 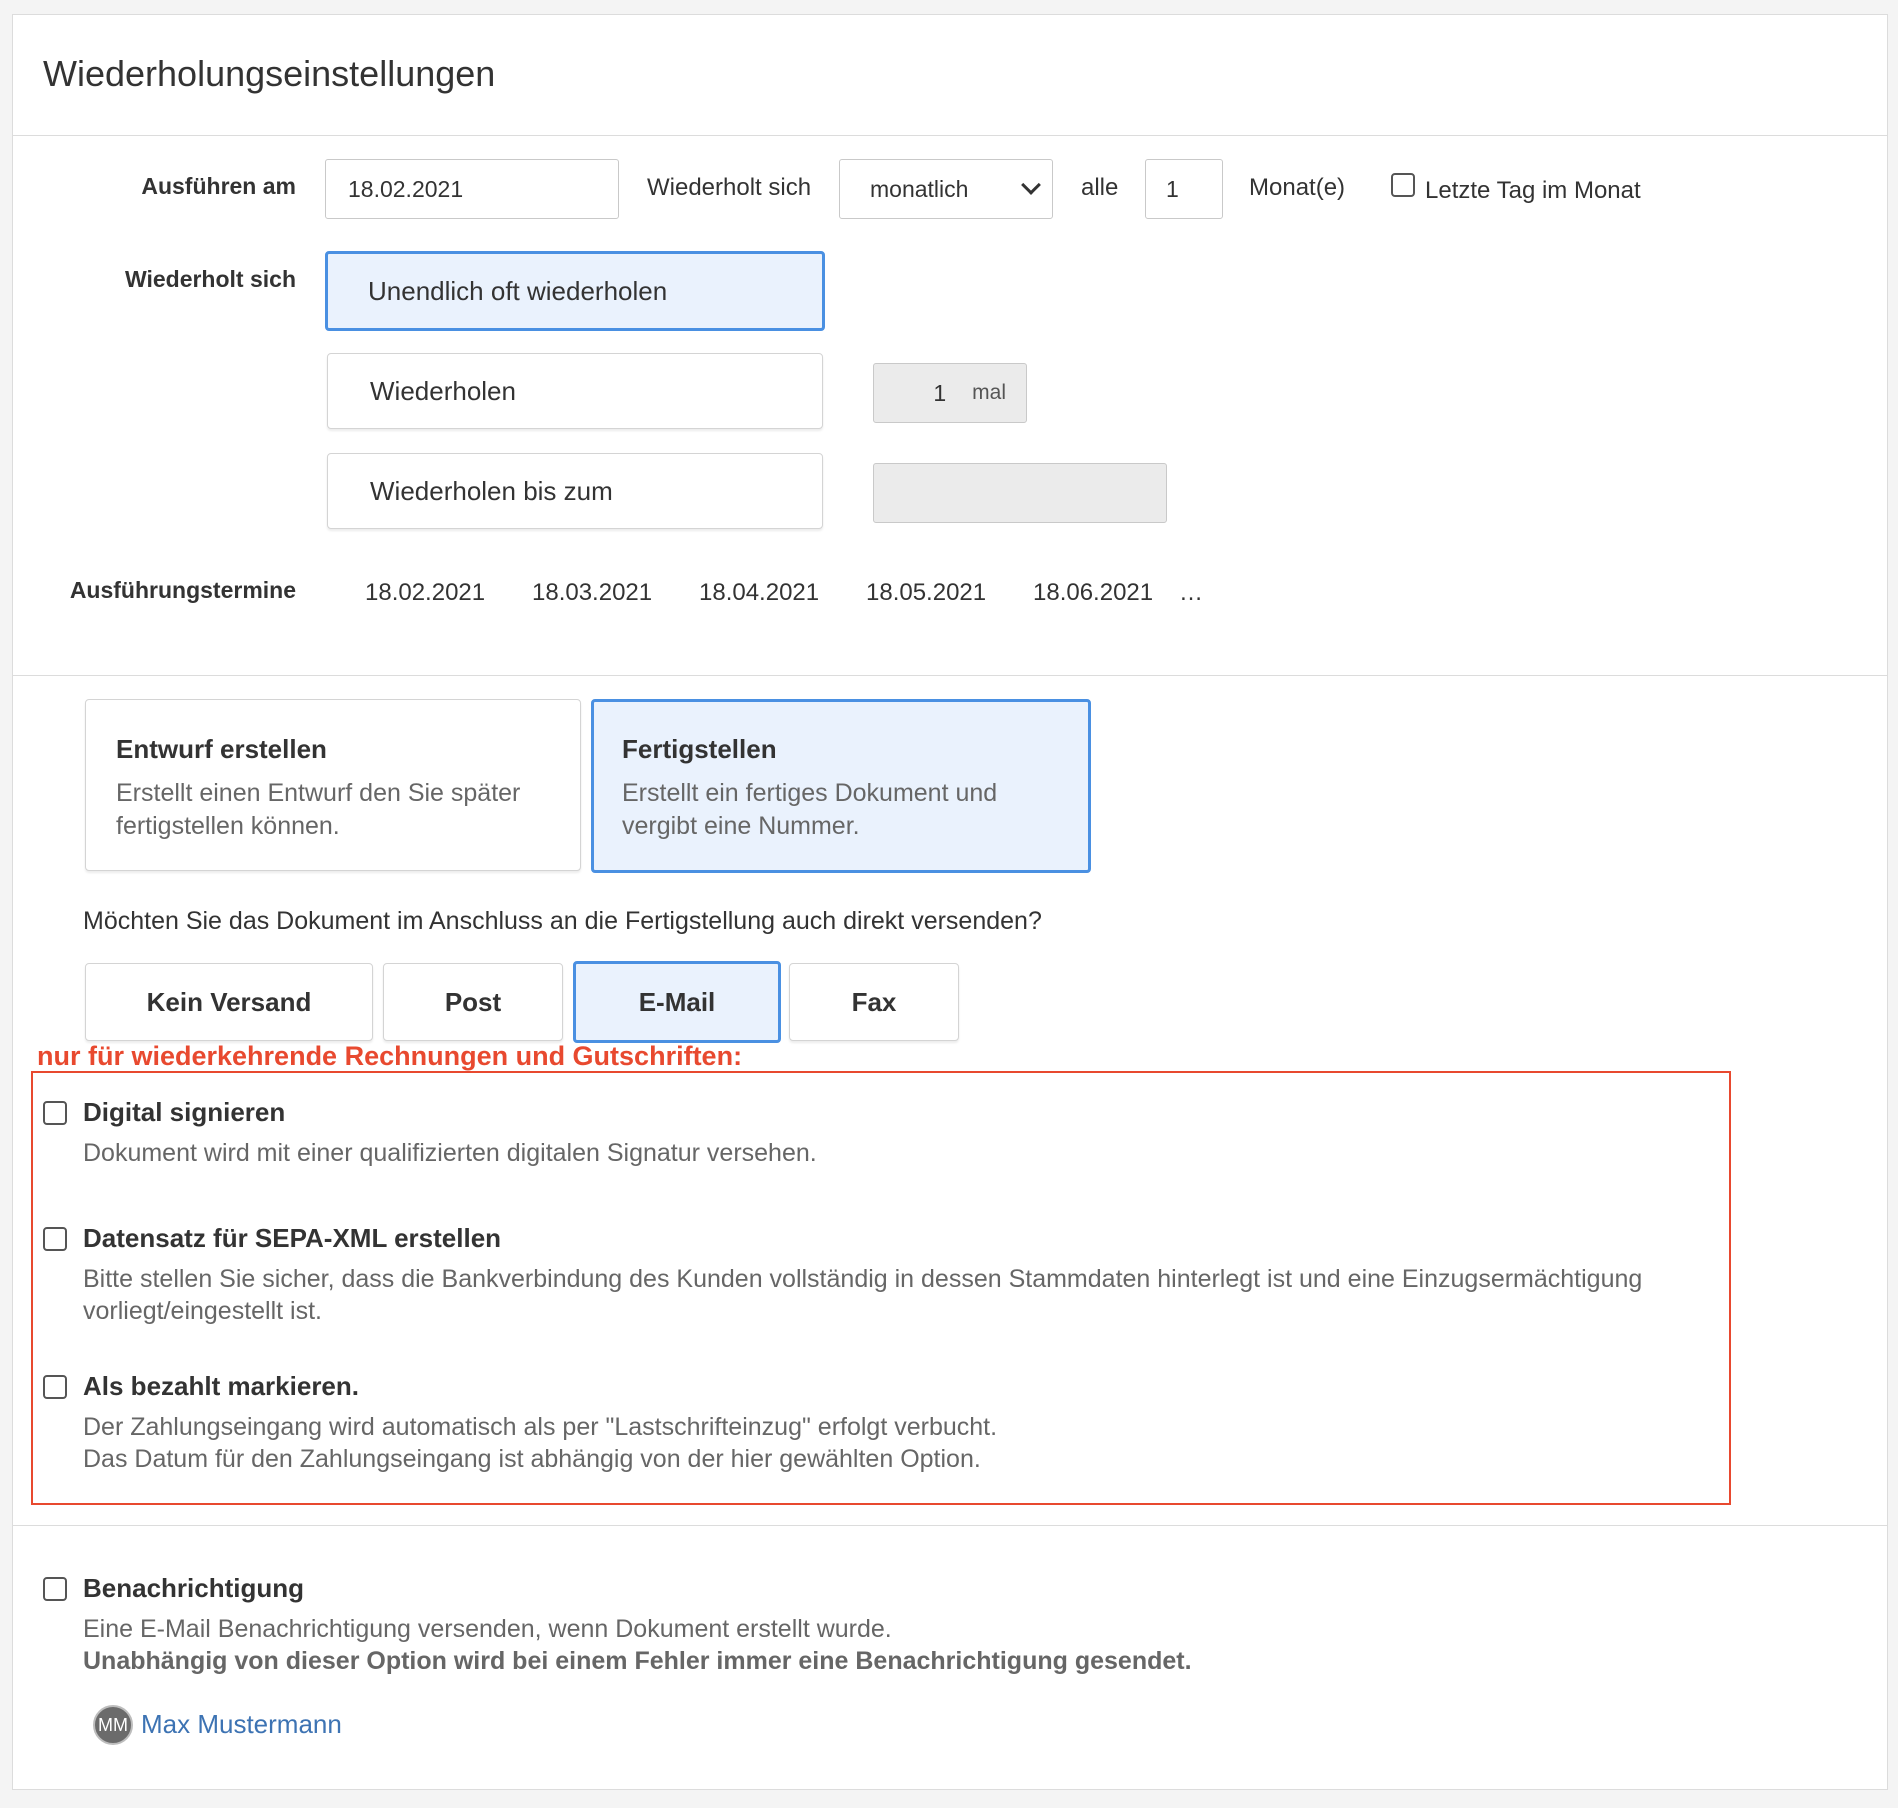 What do you see at coordinates (1533, 190) in the screenshot?
I see `last-day-label: Letzte Tag im Monat` at bounding box center [1533, 190].